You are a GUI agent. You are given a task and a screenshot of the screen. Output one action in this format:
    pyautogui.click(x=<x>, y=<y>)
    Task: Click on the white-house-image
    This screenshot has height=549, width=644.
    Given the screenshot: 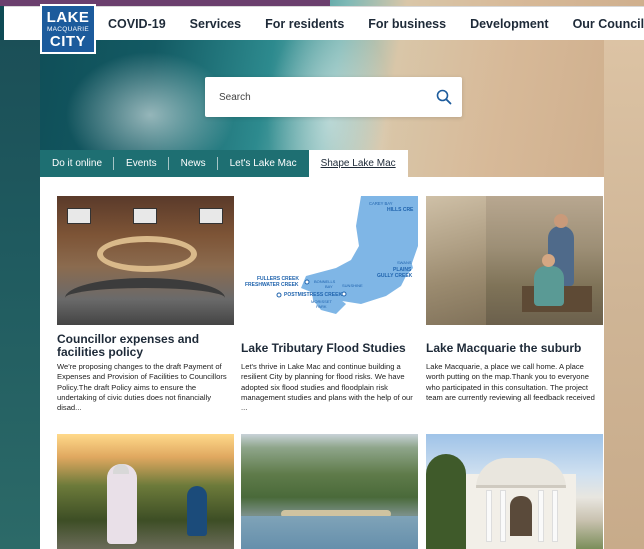 What is the action you would take?
    pyautogui.click(x=514, y=491)
    